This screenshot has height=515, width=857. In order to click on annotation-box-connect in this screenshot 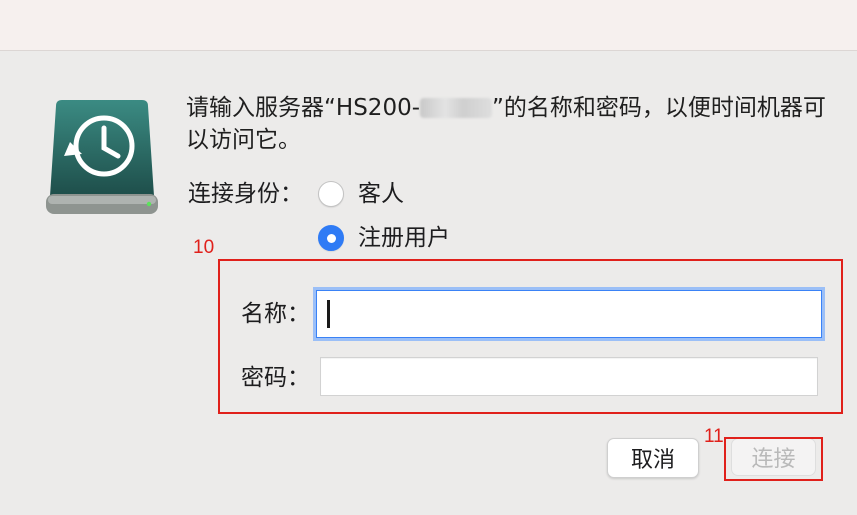, I will do `click(773, 459)`.